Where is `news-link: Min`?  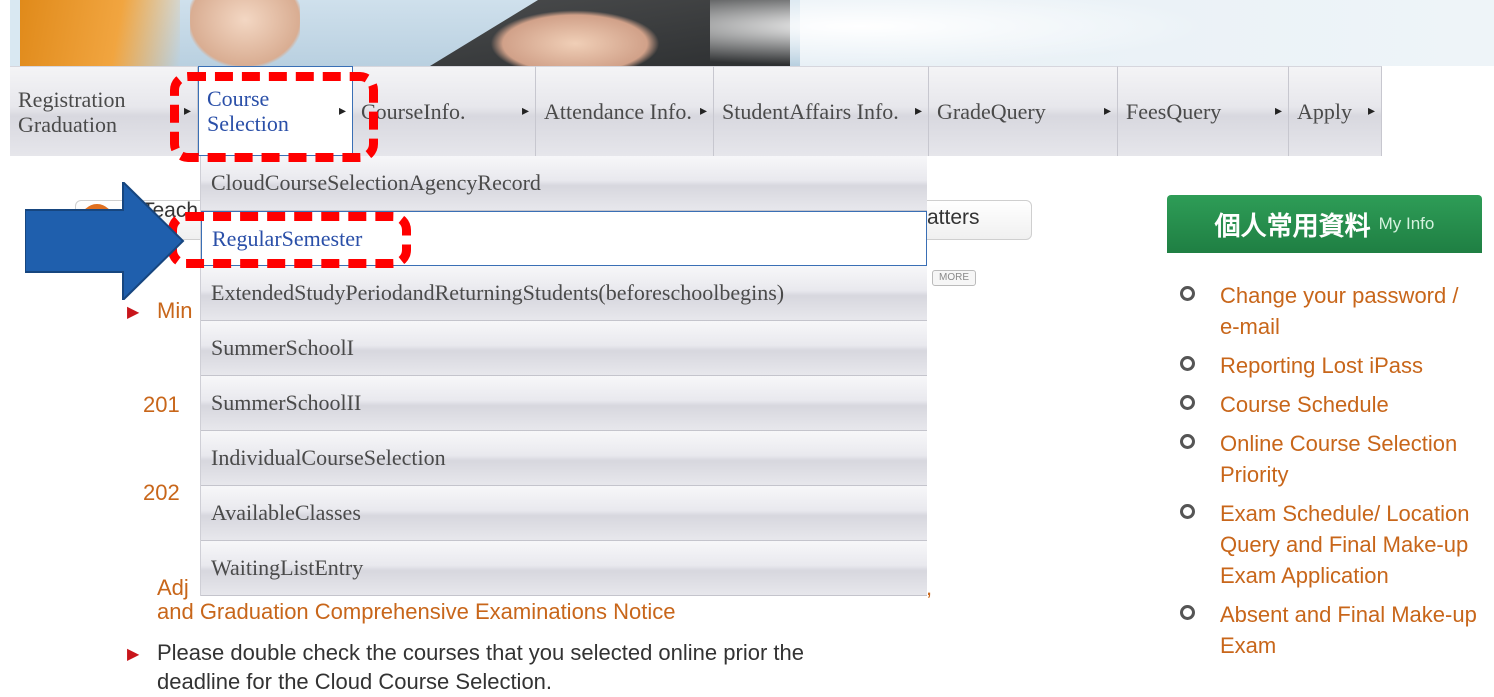
news-link: Min is located at coordinates (174, 311).